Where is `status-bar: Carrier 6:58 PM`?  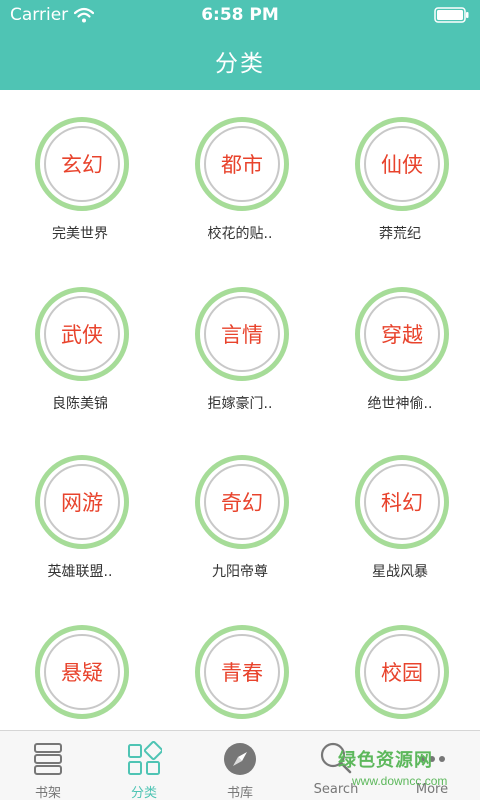 status-bar: Carrier 6:58 PM is located at coordinates (240, 15).